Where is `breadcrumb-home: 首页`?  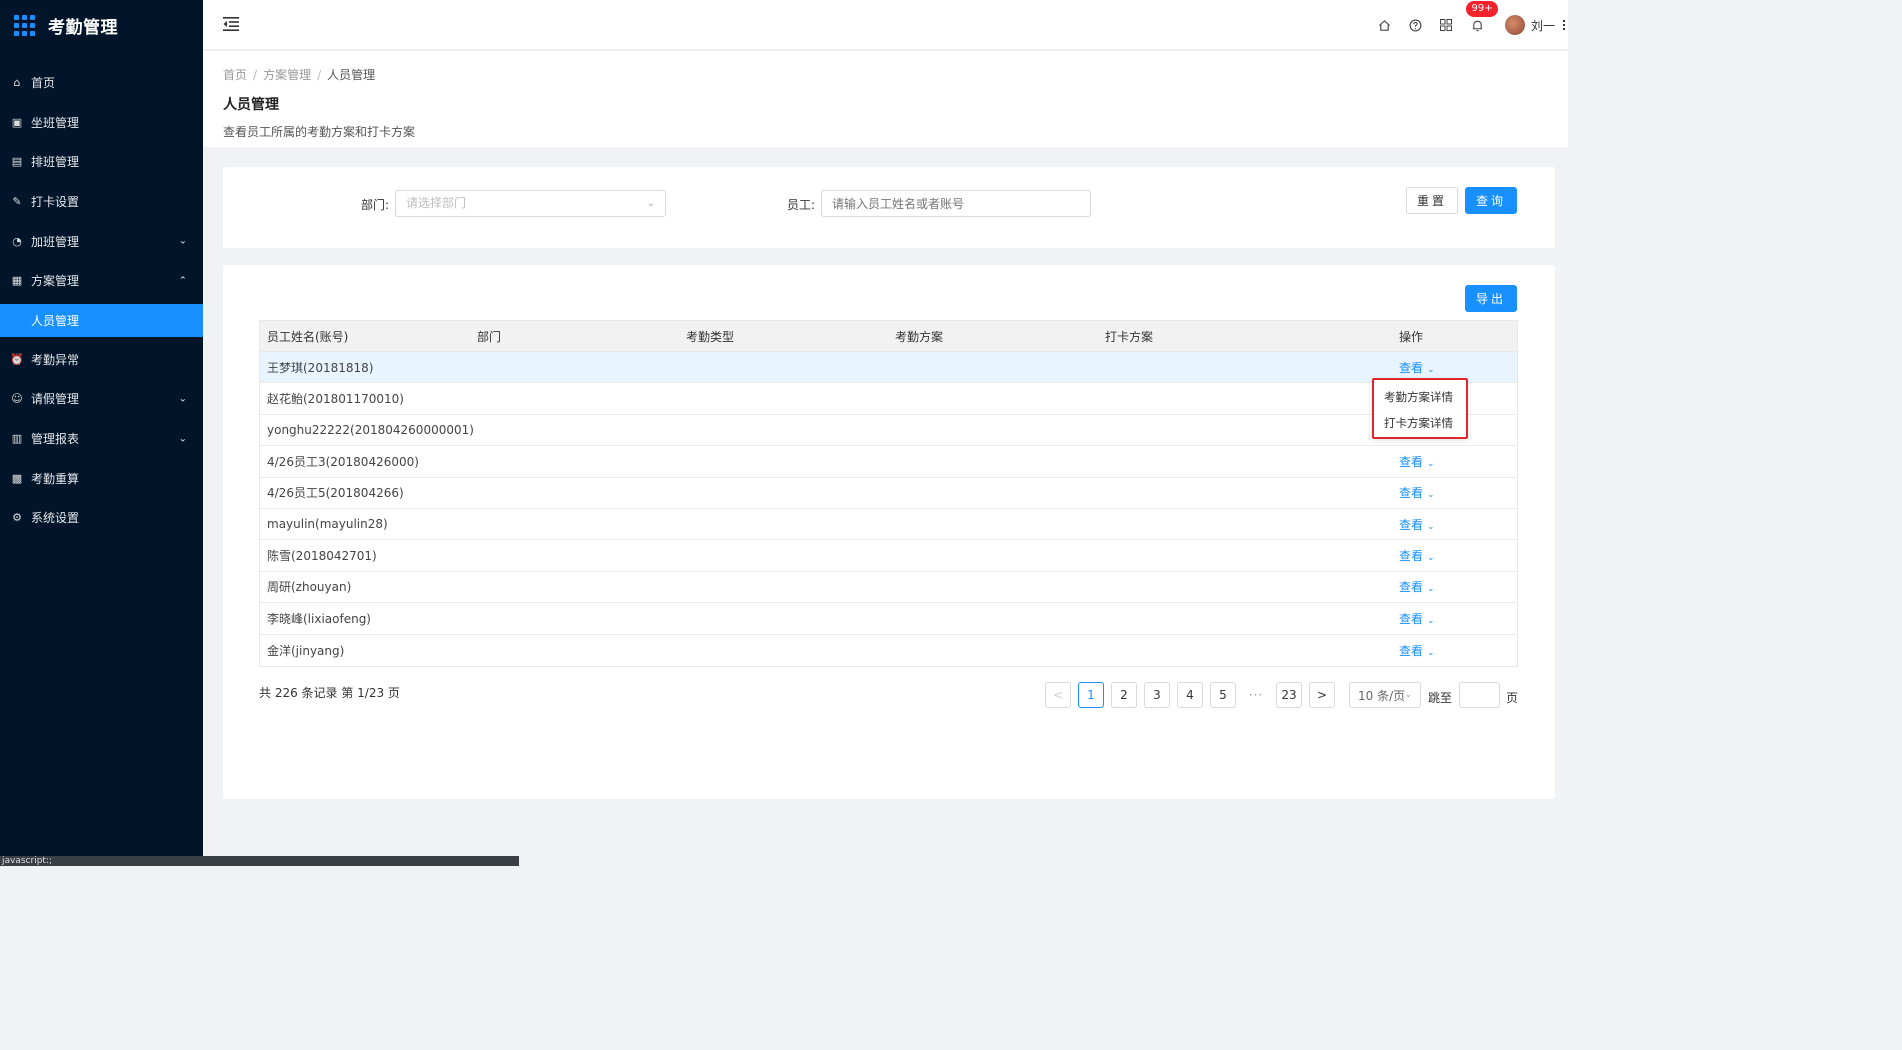 breadcrumb-home: 首页 is located at coordinates (235, 75).